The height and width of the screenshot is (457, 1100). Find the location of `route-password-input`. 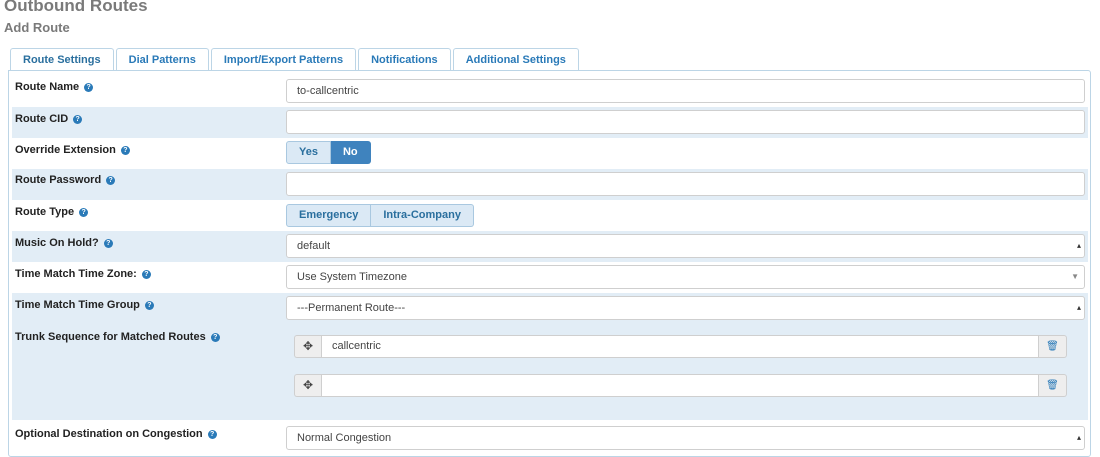

route-password-input is located at coordinates (685, 184).